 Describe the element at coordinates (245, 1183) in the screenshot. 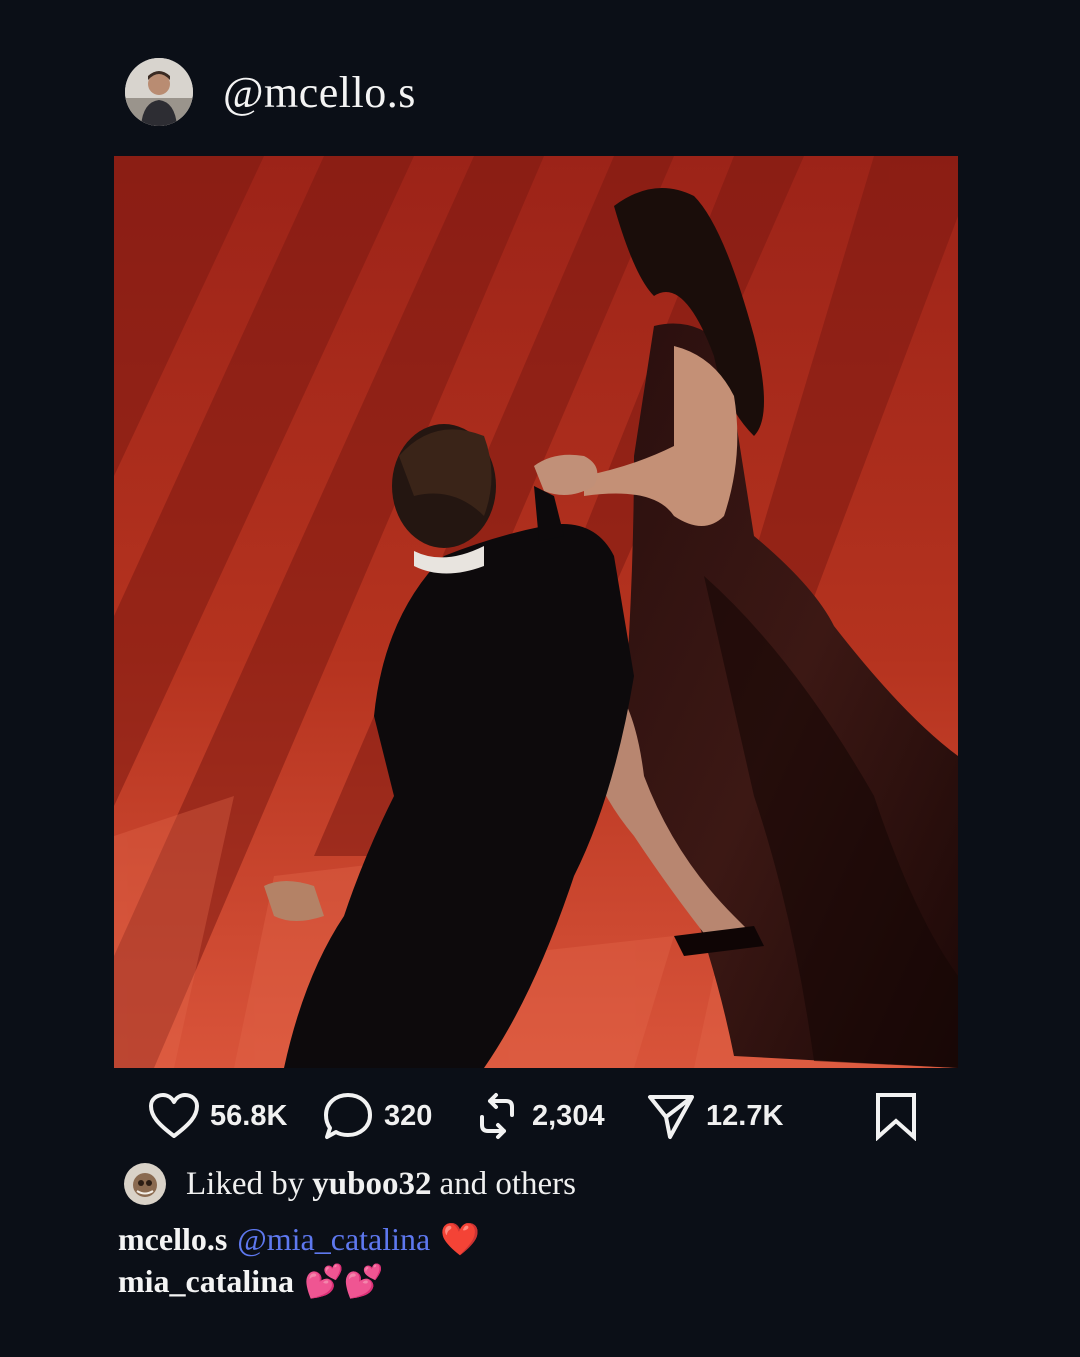

I see `liked-by-prefix: Liked by` at that location.